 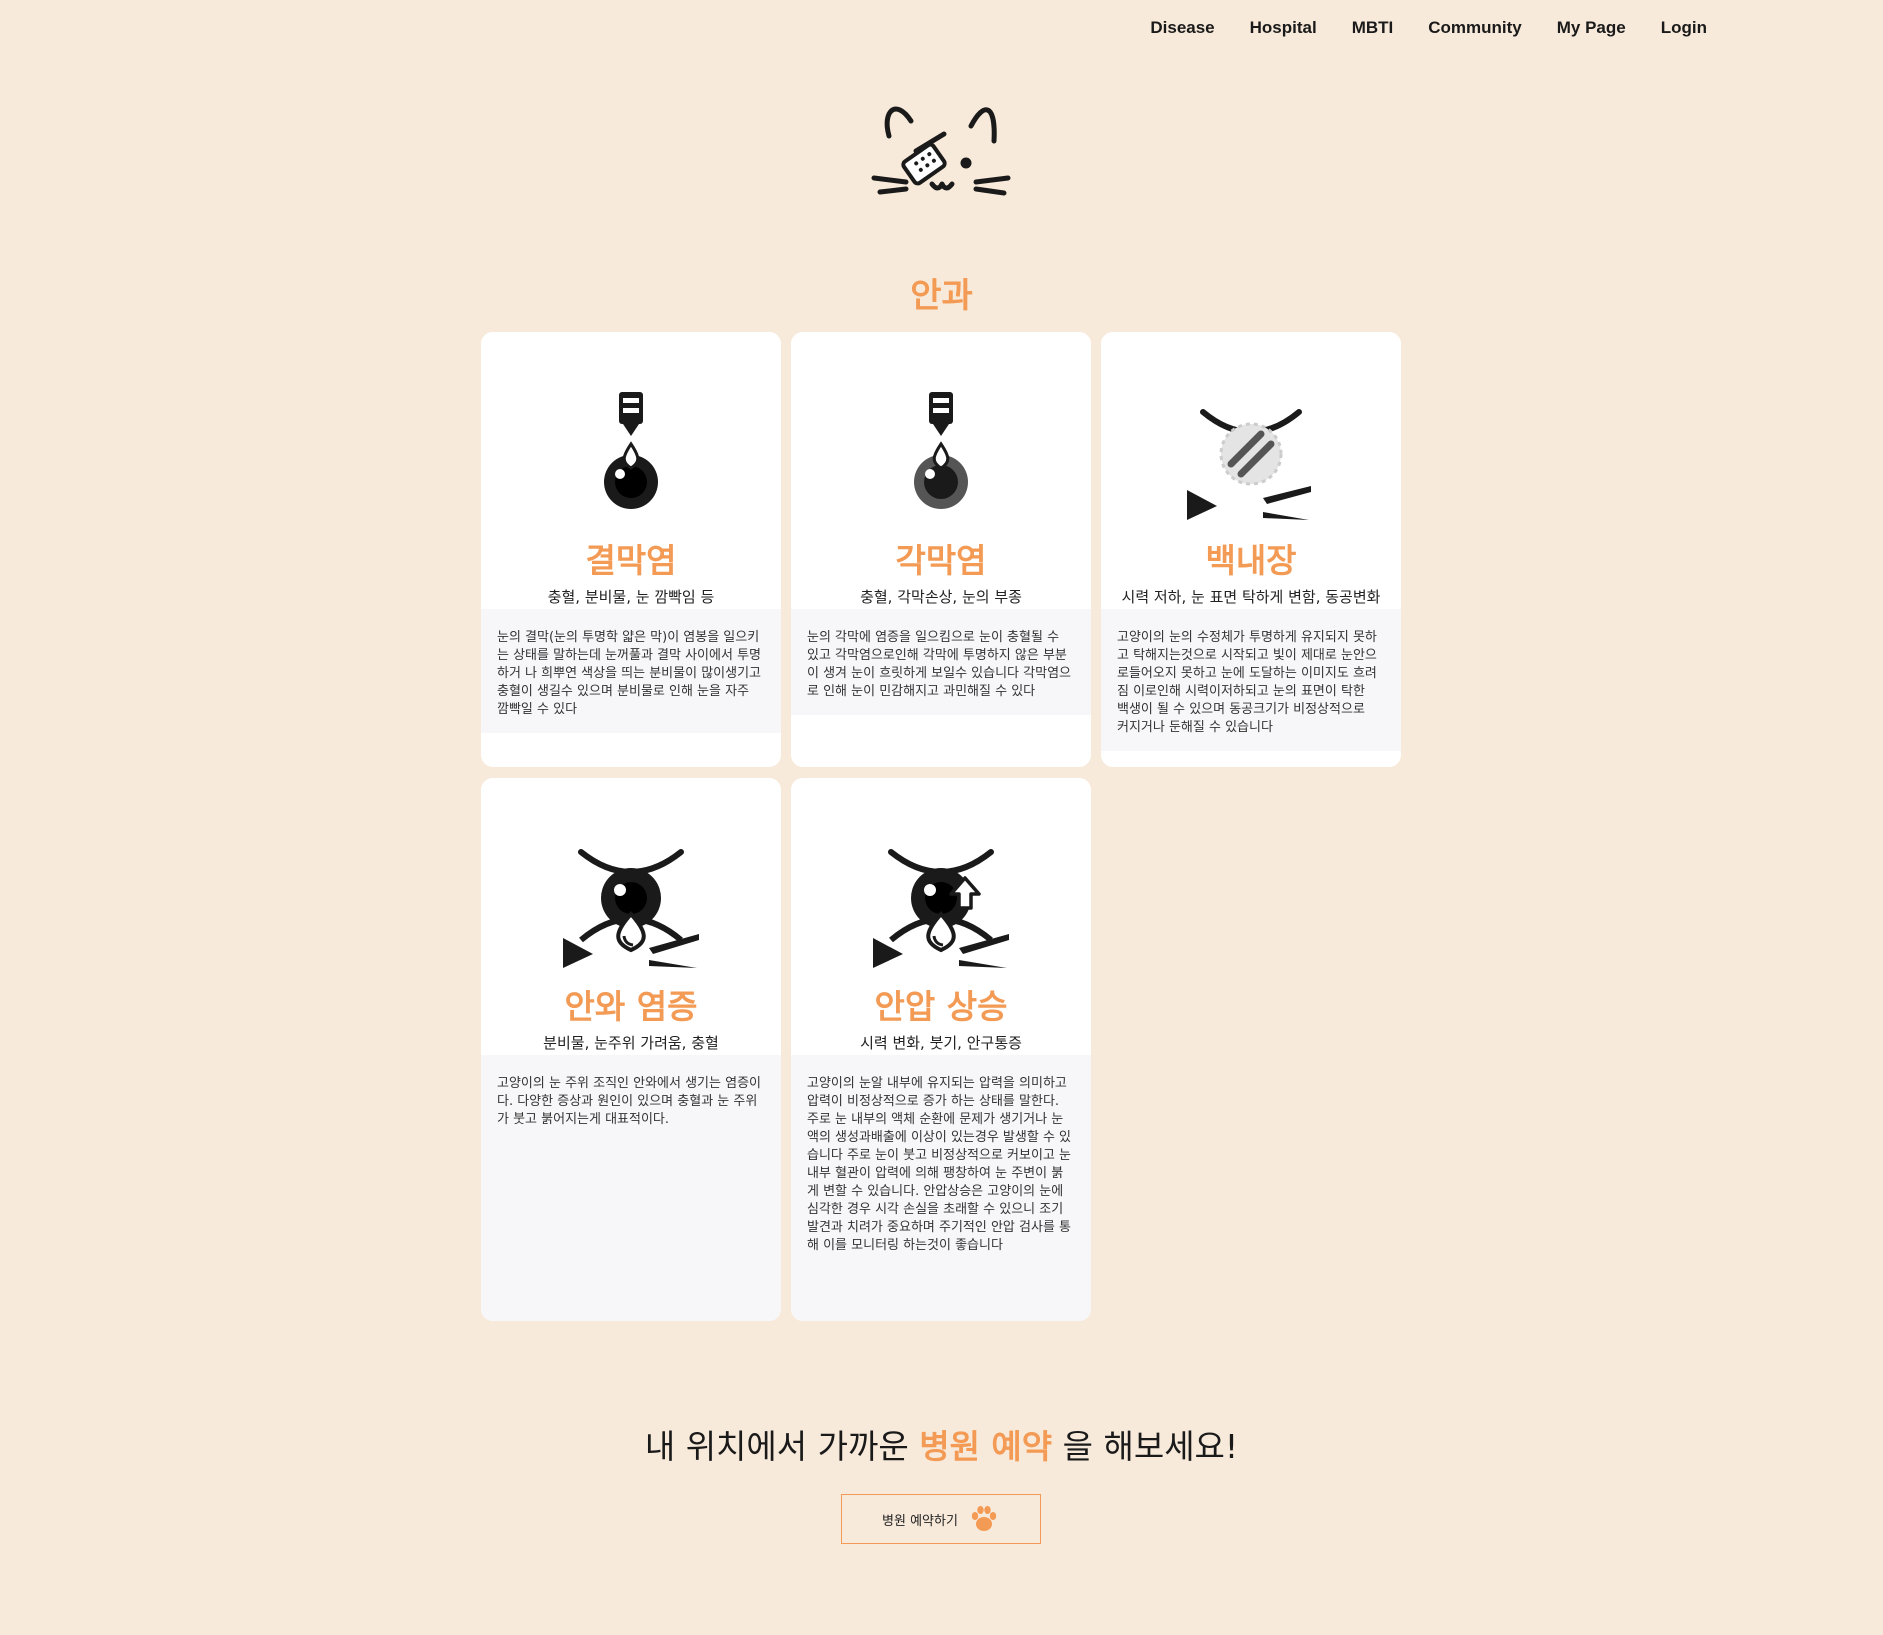 What do you see at coordinates (941, 908) in the screenshot?
I see `pressure-eye-icon` at bounding box center [941, 908].